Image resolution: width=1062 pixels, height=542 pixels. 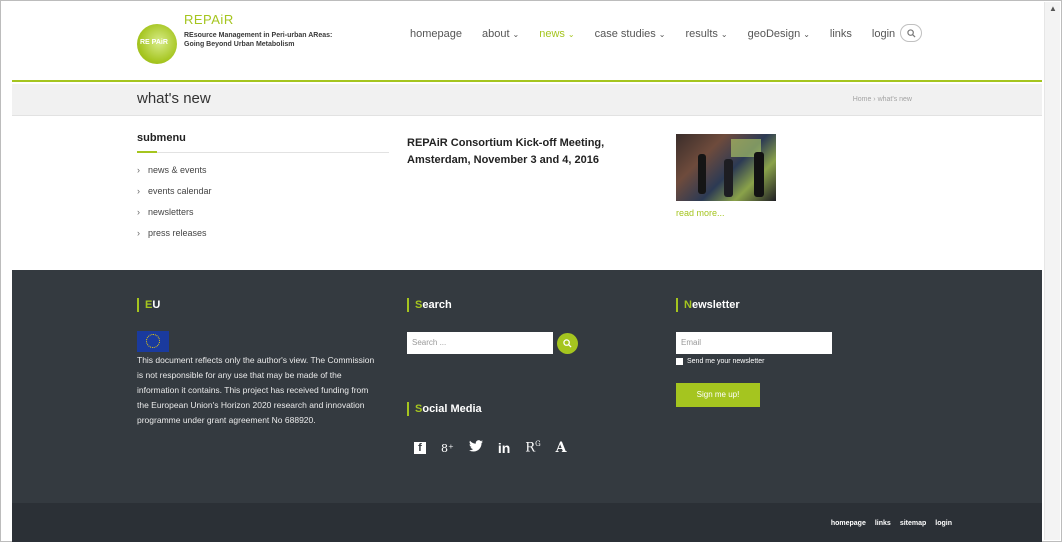 I want to click on email-field: Email, so click(x=754, y=343).